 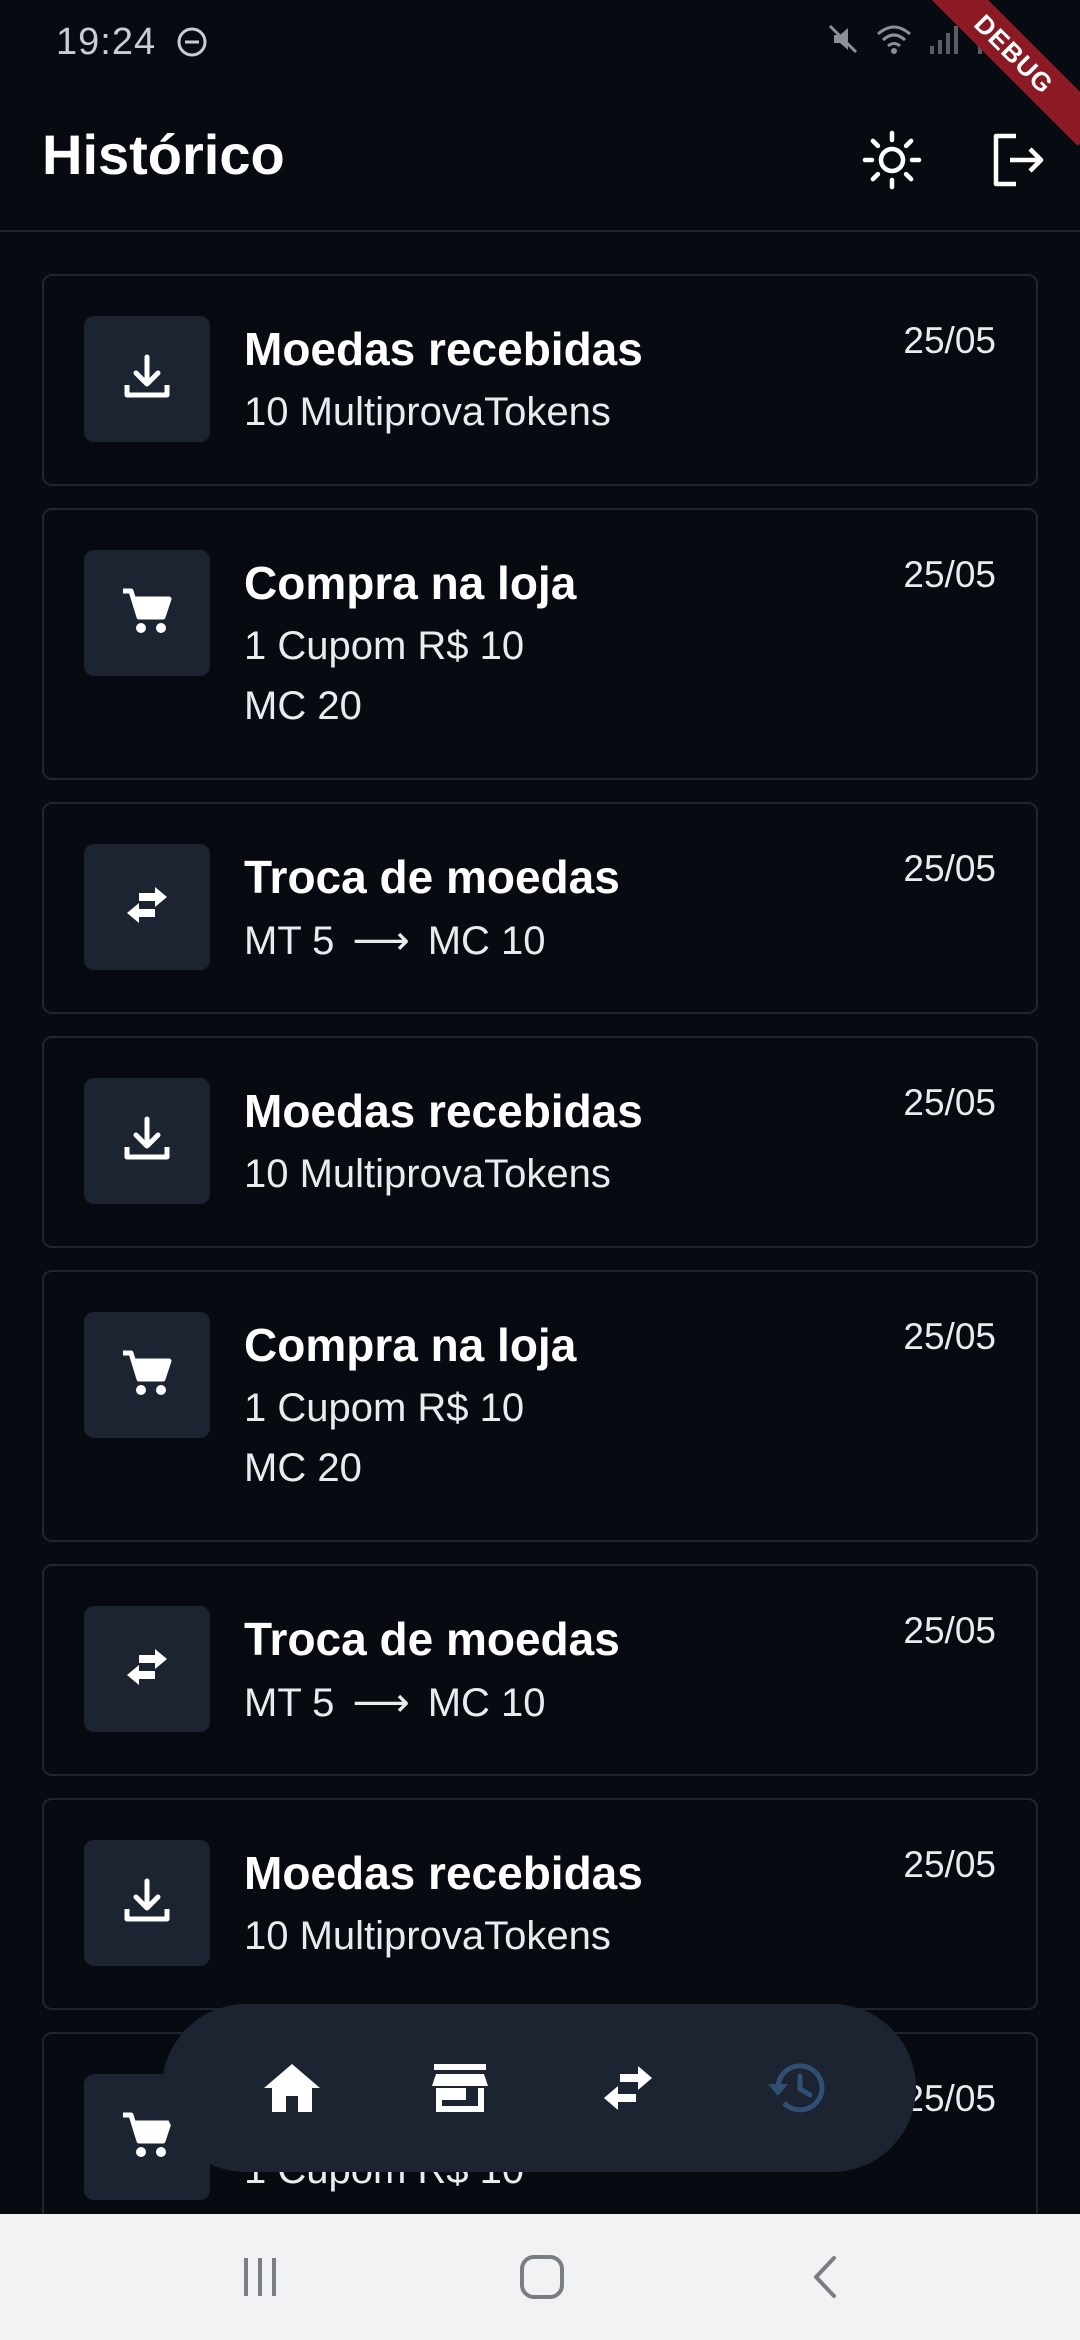 What do you see at coordinates (843, 39) in the screenshot?
I see `mute-icon` at bounding box center [843, 39].